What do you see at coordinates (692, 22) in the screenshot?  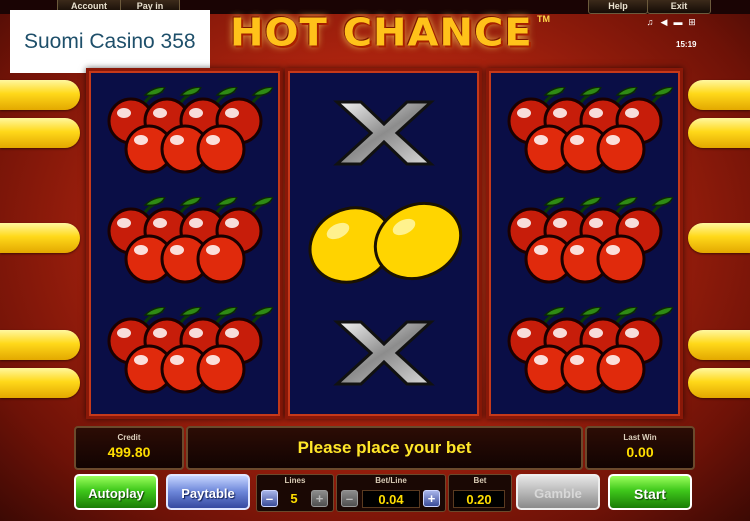 I see `window-icon: ⊞` at bounding box center [692, 22].